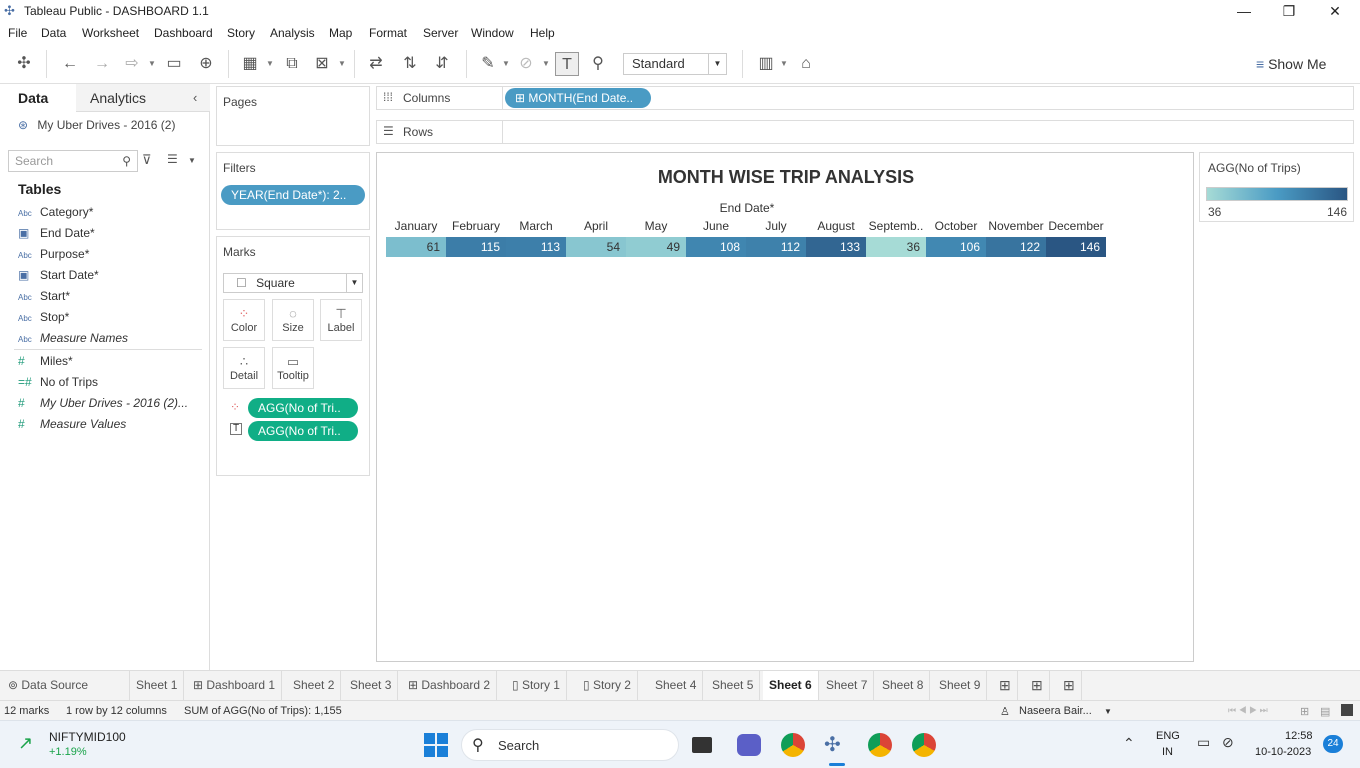 The height and width of the screenshot is (768, 1360). What do you see at coordinates (410, 64) in the screenshot?
I see `sort-ascending-icon: ⇅` at bounding box center [410, 64].